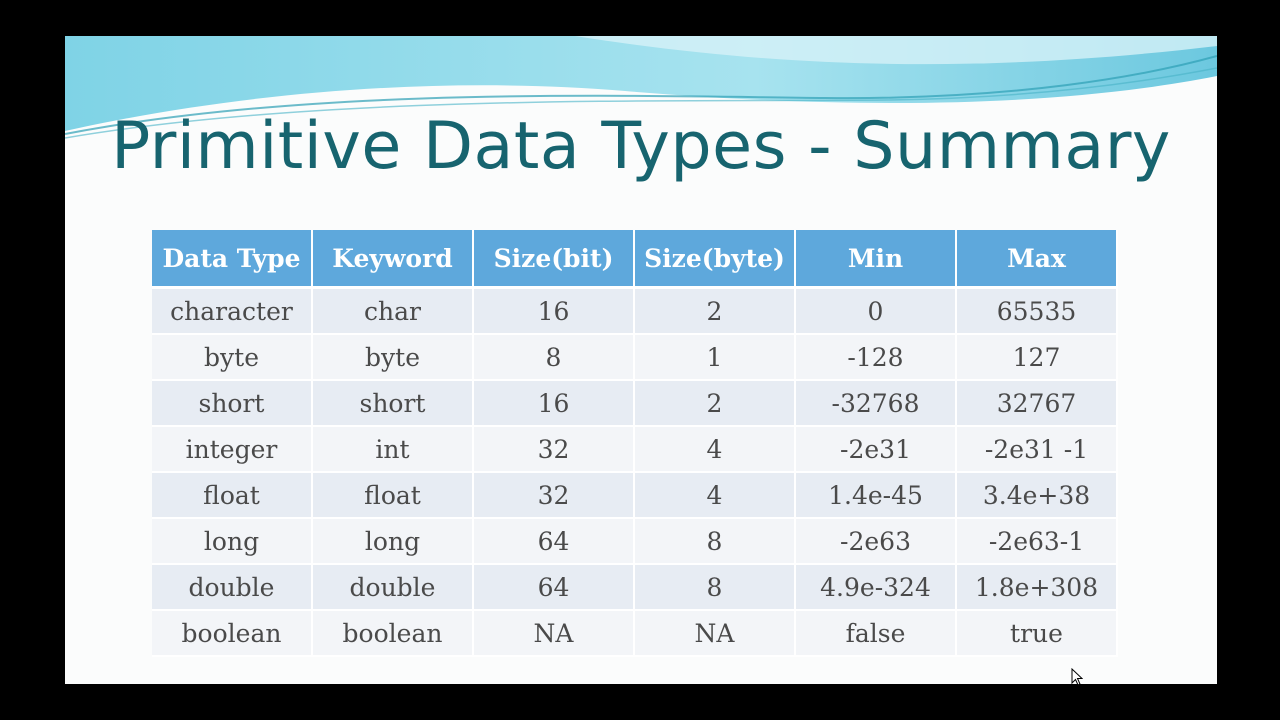 The height and width of the screenshot is (720, 1280). Describe the element at coordinates (1037, 495) in the screenshot. I see `table-cell: 3.4e+38` at that location.